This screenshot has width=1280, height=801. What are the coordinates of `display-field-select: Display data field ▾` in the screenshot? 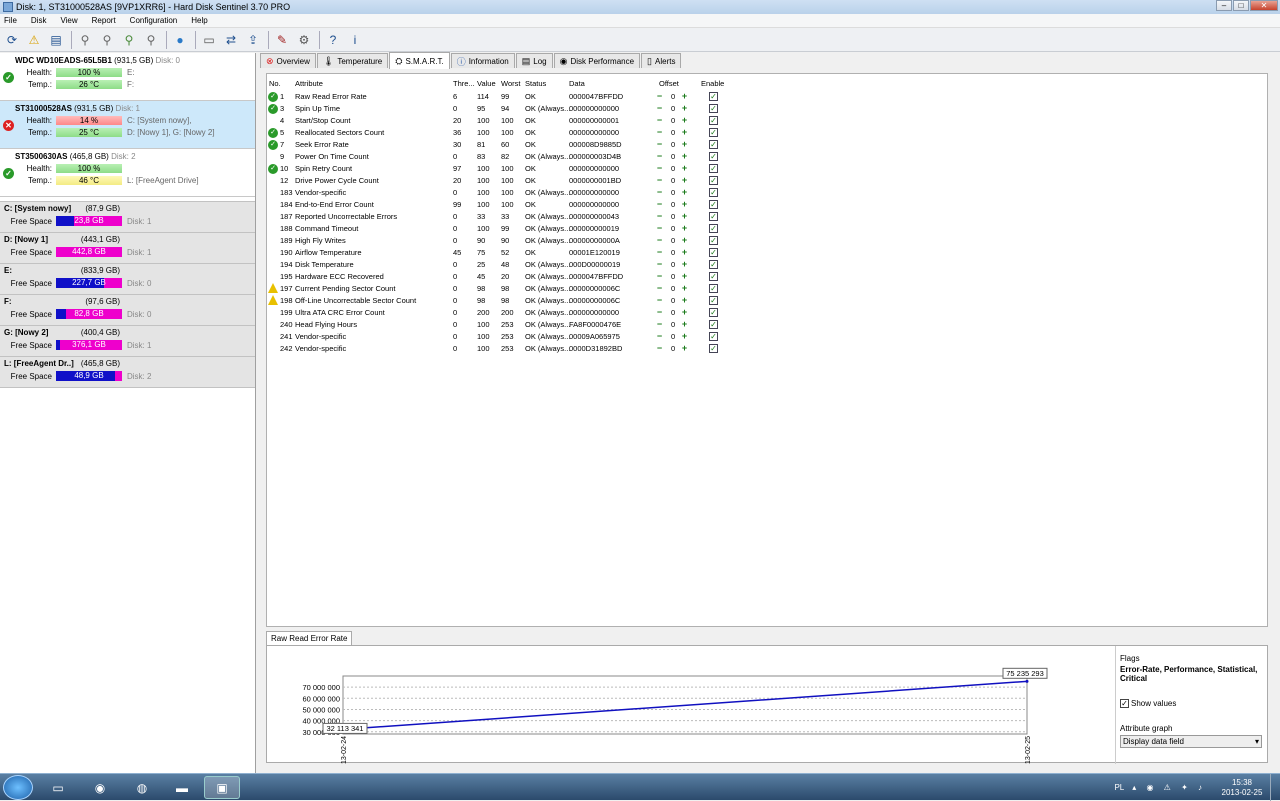 It's located at (1191, 741).